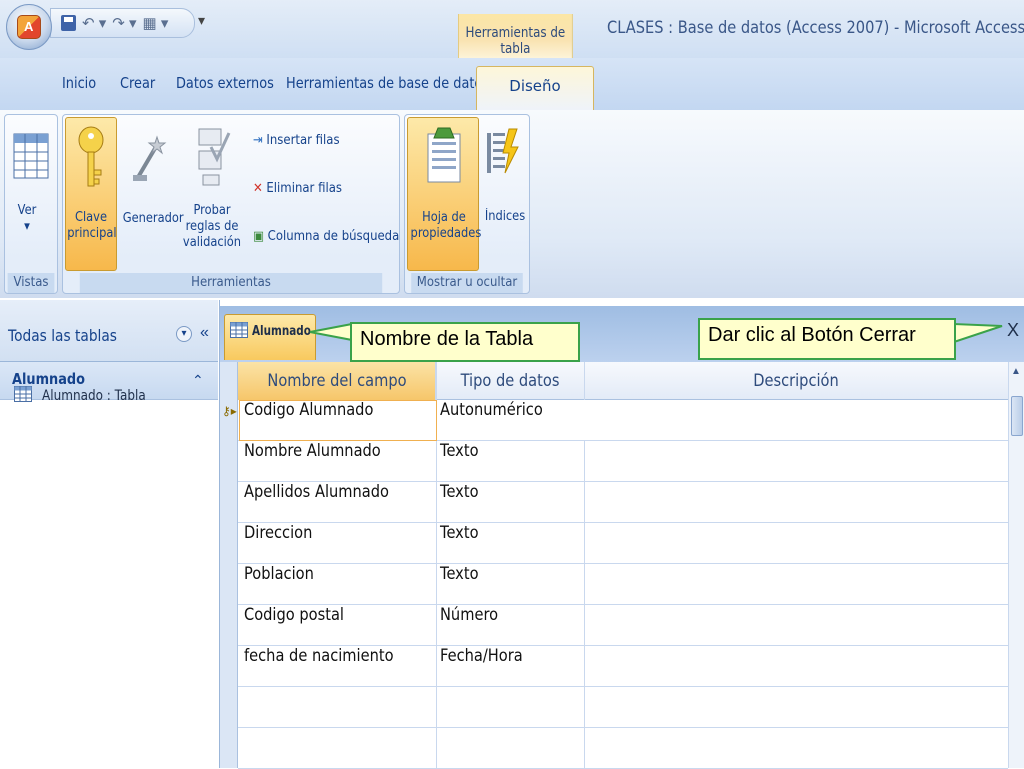 The image size is (1024, 769). I want to click on view-icon: ▦ ▾, so click(156, 23).